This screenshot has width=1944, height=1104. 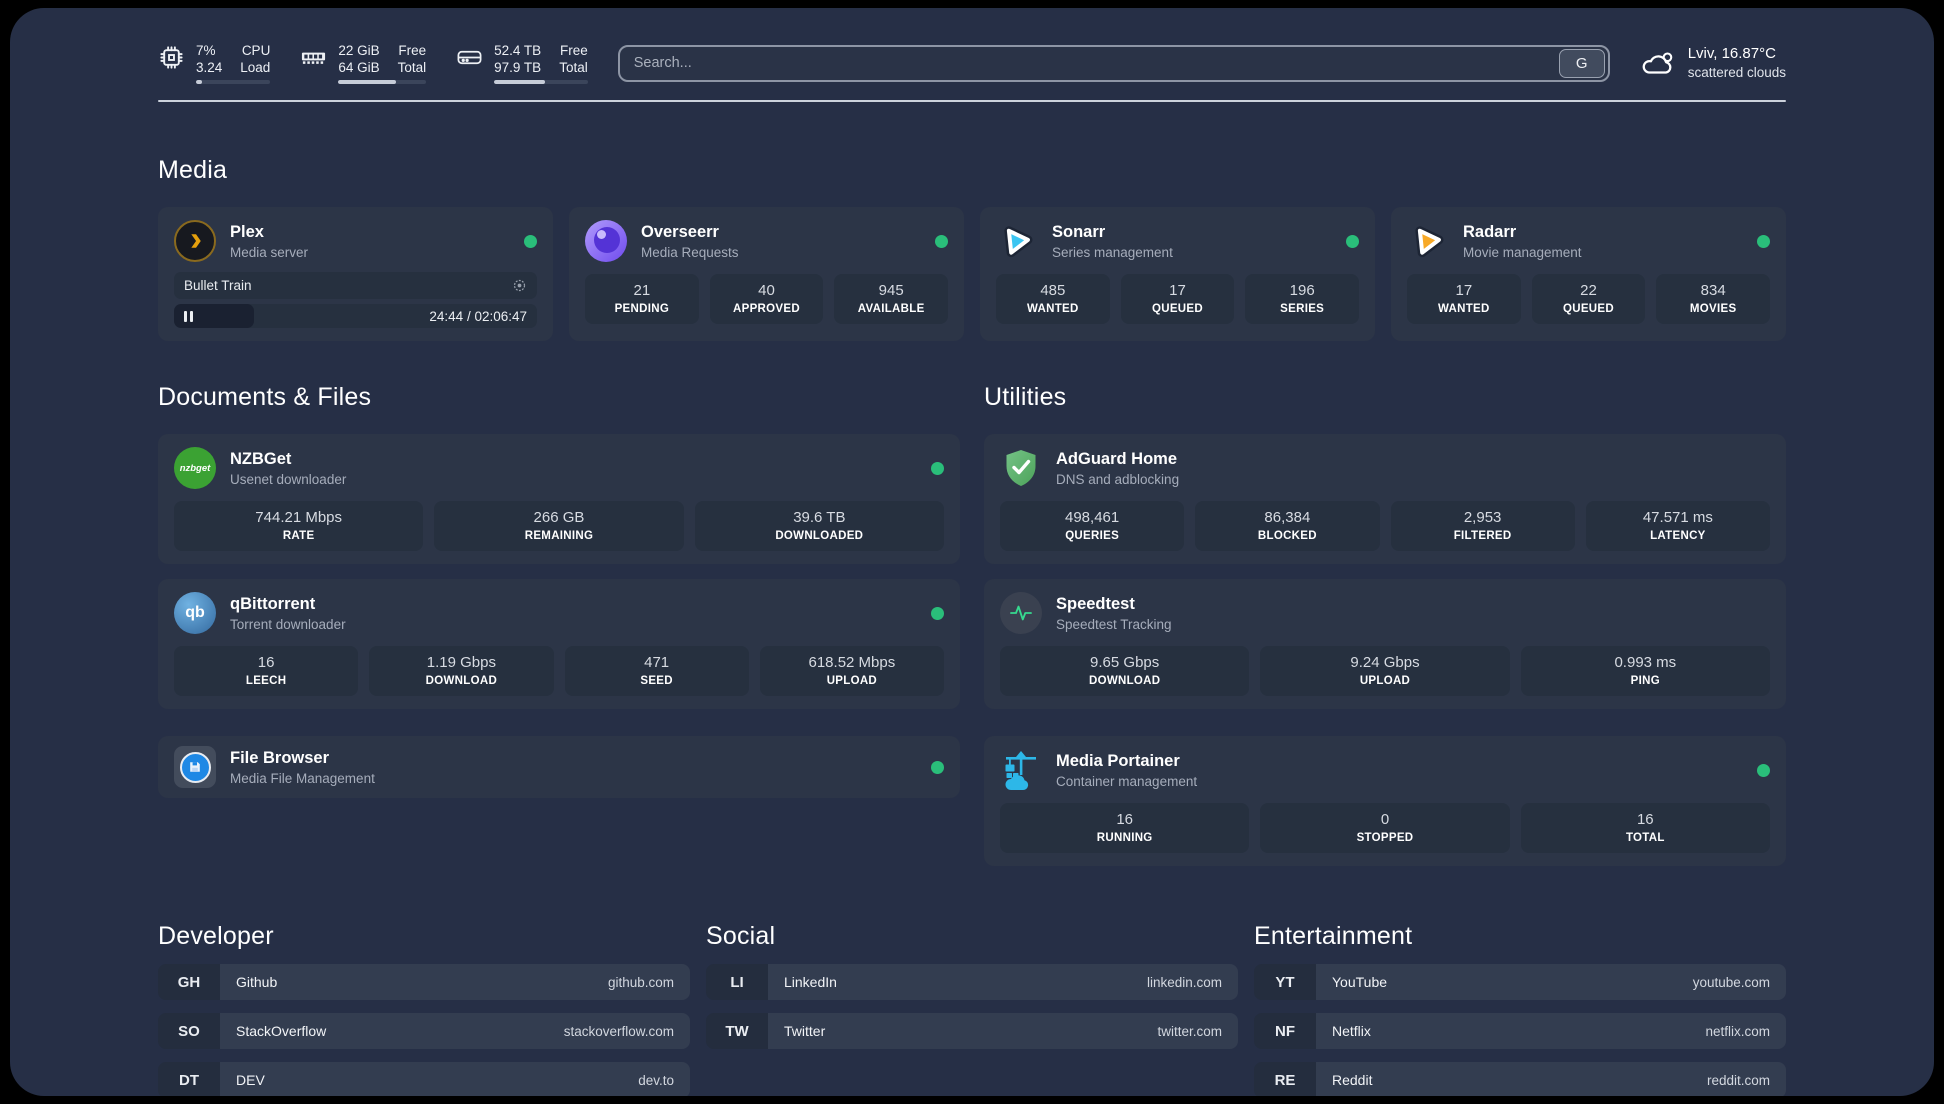 What do you see at coordinates (737, 1031) in the screenshot?
I see `bookmark-abbr: TW` at bounding box center [737, 1031].